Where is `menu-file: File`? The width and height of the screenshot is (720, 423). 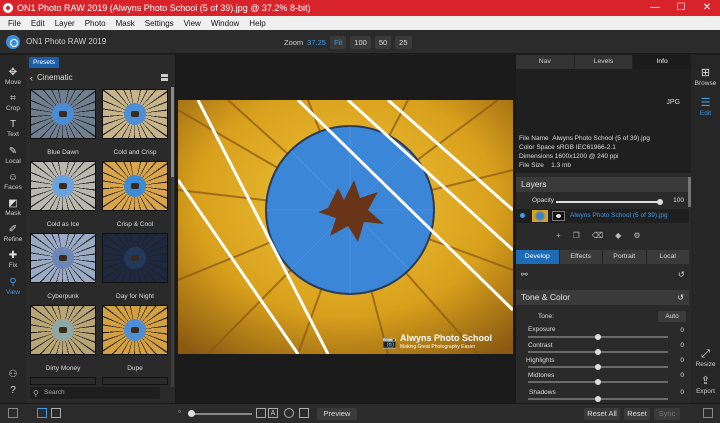 menu-file: File is located at coordinates (14, 23).